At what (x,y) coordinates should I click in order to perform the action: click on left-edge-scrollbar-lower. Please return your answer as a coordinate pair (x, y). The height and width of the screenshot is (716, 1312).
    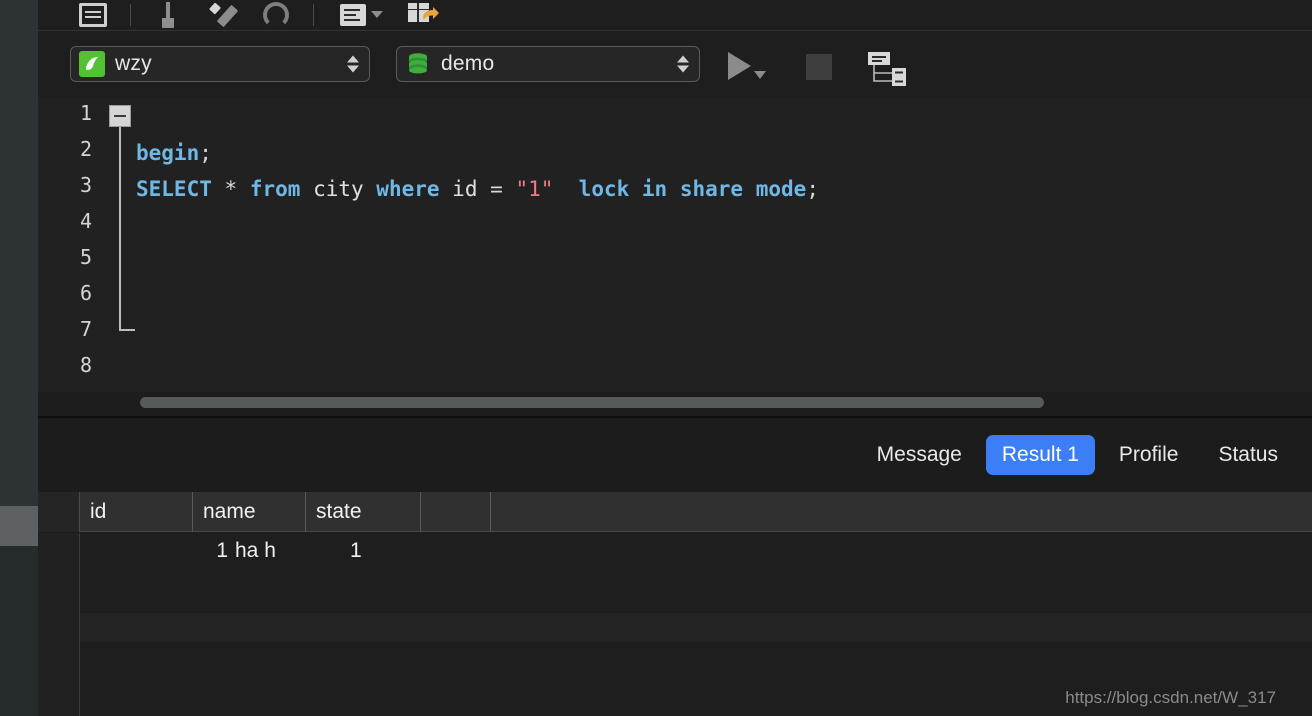
    Looking at the image, I should click on (19, 631).